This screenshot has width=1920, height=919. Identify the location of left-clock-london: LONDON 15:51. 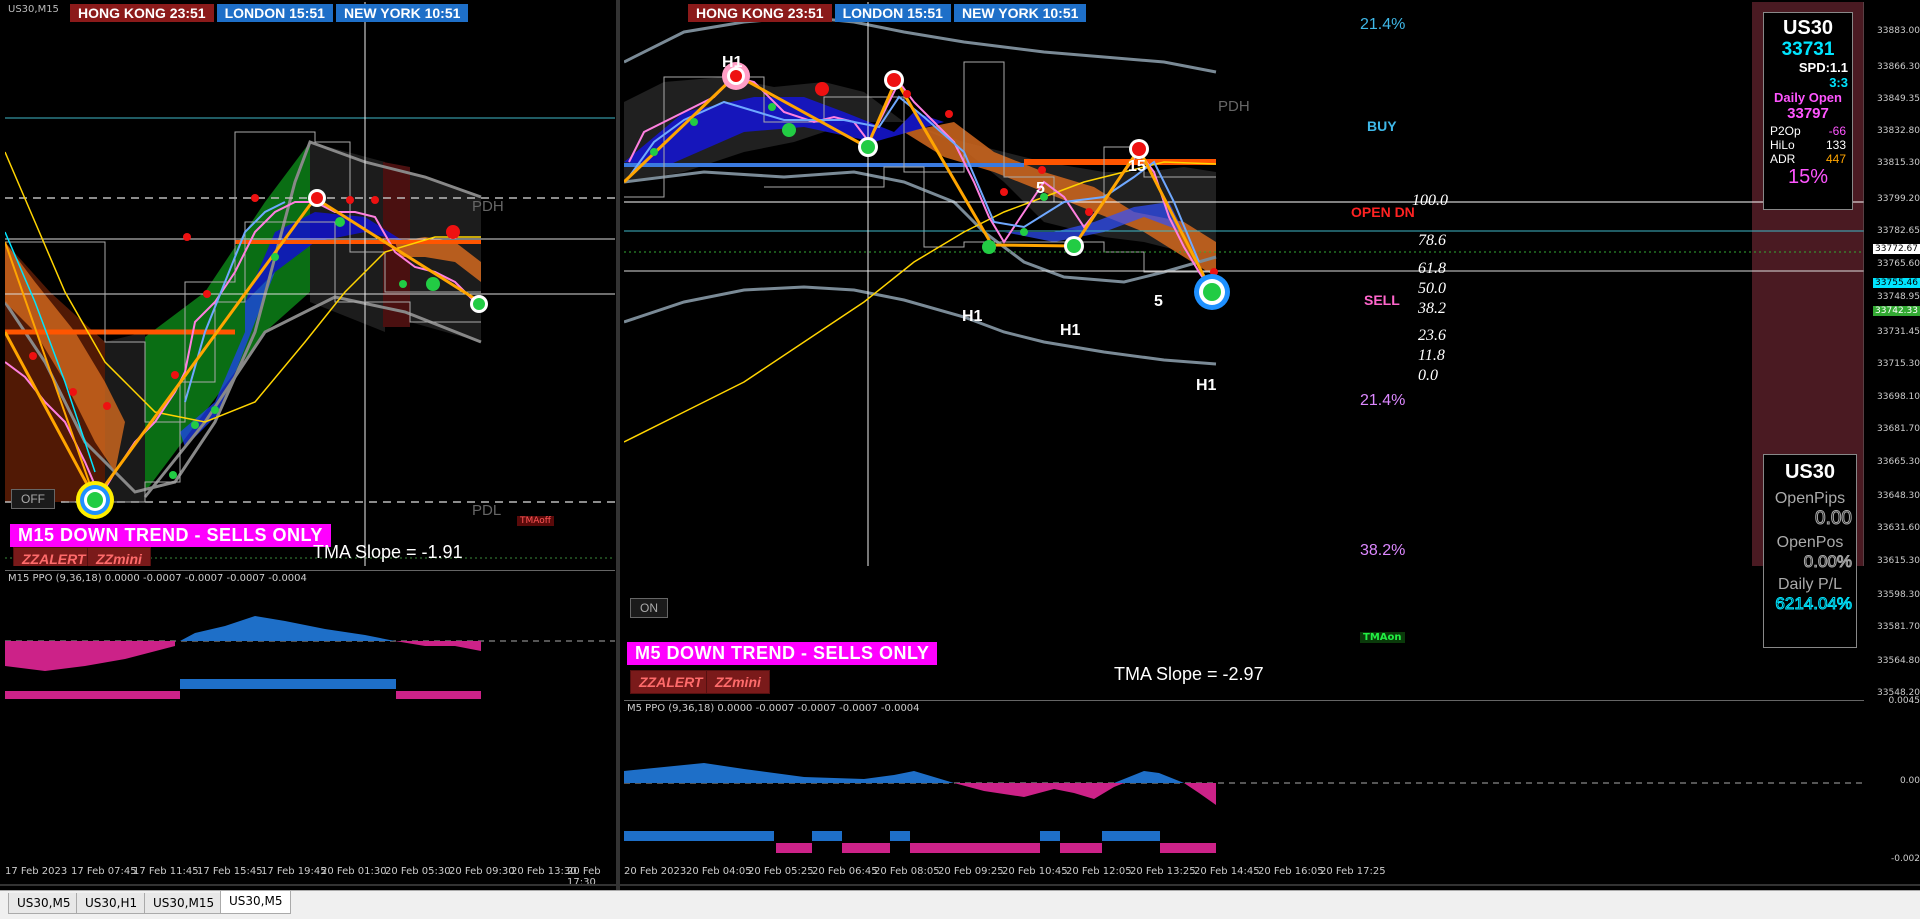
(275, 13).